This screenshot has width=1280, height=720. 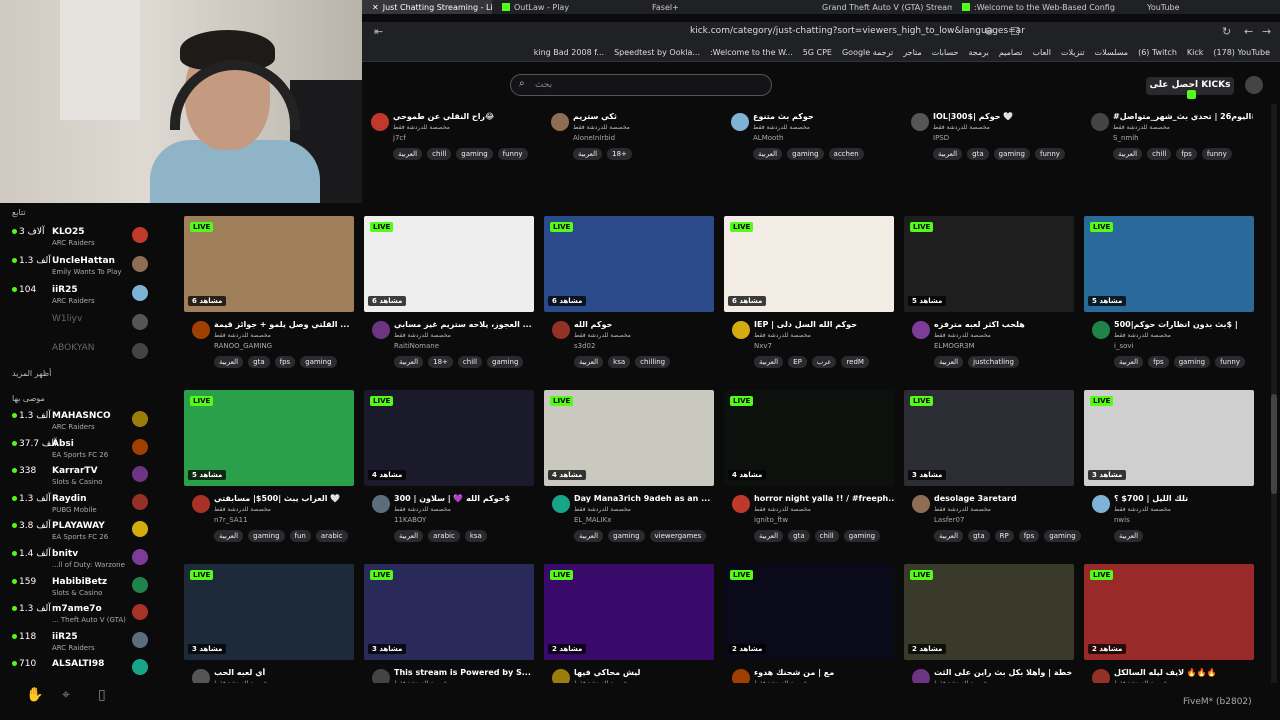 What do you see at coordinates (375, 7) in the screenshot?
I see `close-icon: ✕` at bounding box center [375, 7].